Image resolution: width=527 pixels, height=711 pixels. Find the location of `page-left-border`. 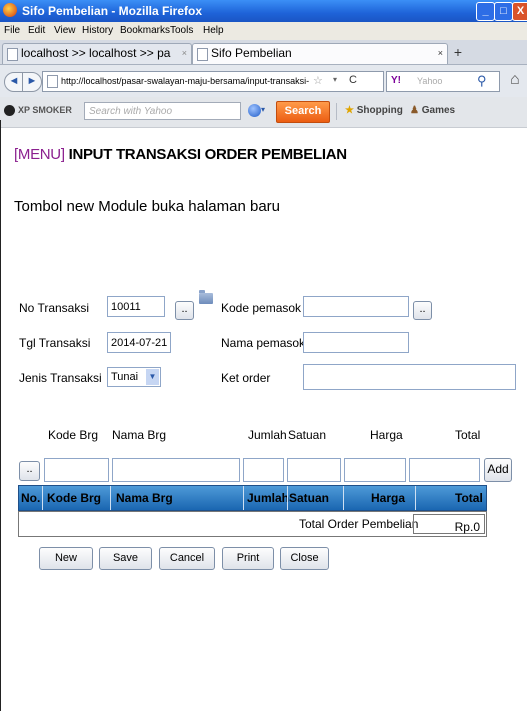

page-left-border is located at coordinates (0, 415).